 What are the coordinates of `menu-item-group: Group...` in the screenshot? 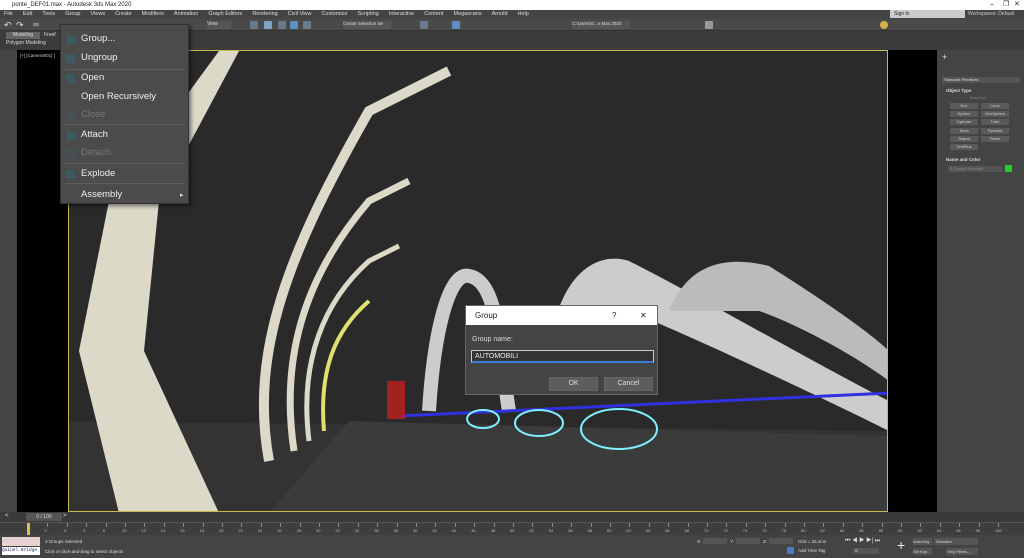 It's located at (124, 40).